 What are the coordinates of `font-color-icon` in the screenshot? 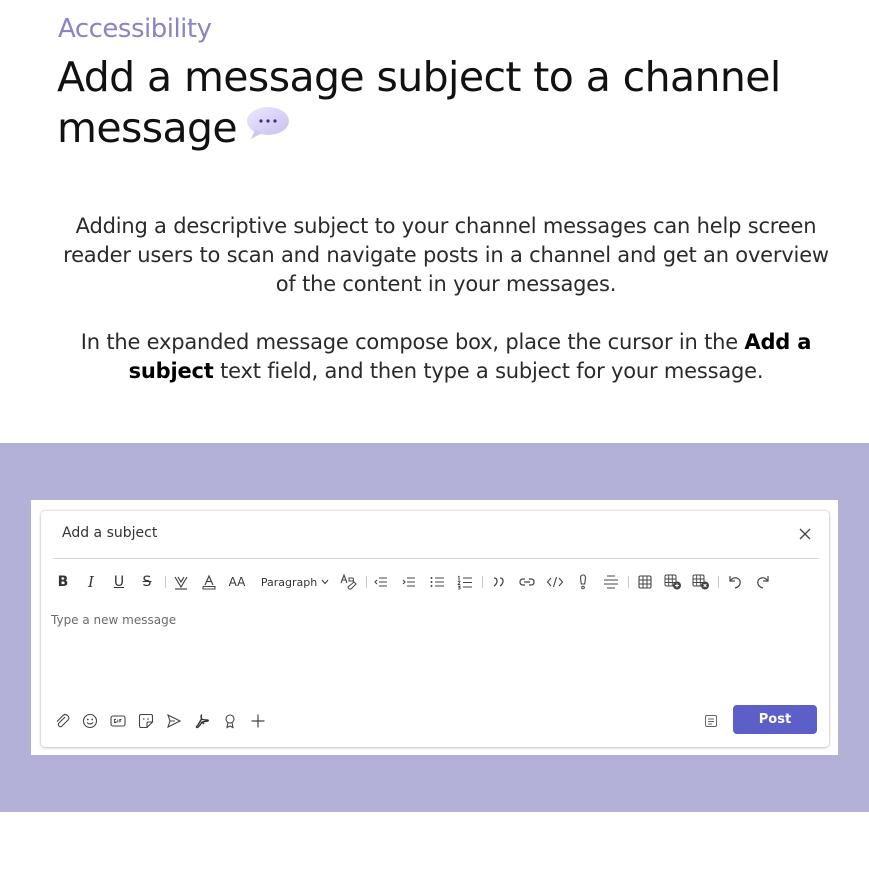 It's located at (209, 582).